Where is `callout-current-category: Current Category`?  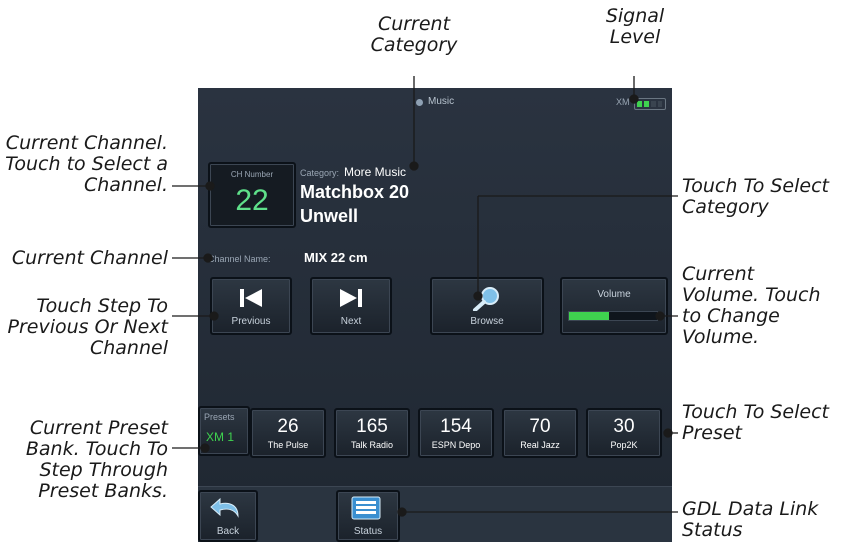
callout-current-category: Current Category is located at coordinates (414, 34).